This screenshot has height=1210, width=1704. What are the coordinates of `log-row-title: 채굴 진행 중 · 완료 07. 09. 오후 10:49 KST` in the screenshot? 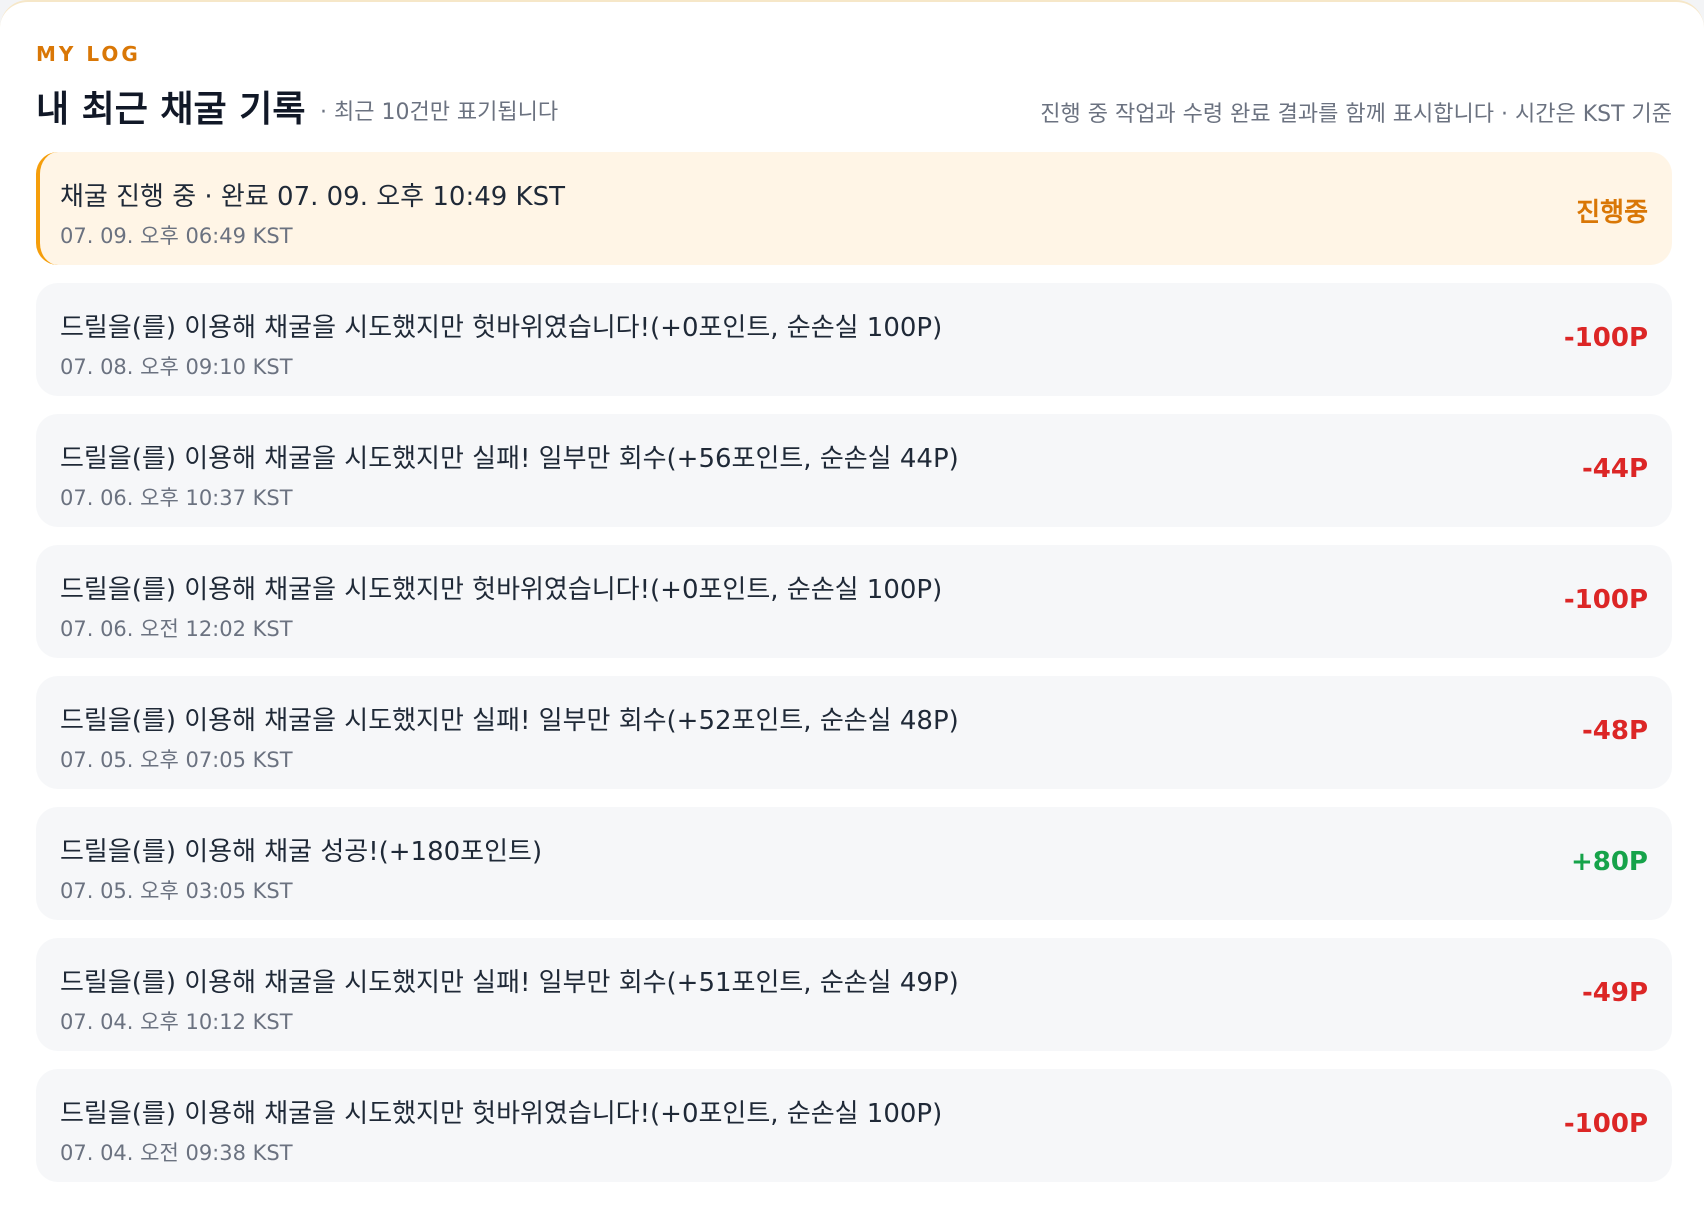 It's located at (312, 197).